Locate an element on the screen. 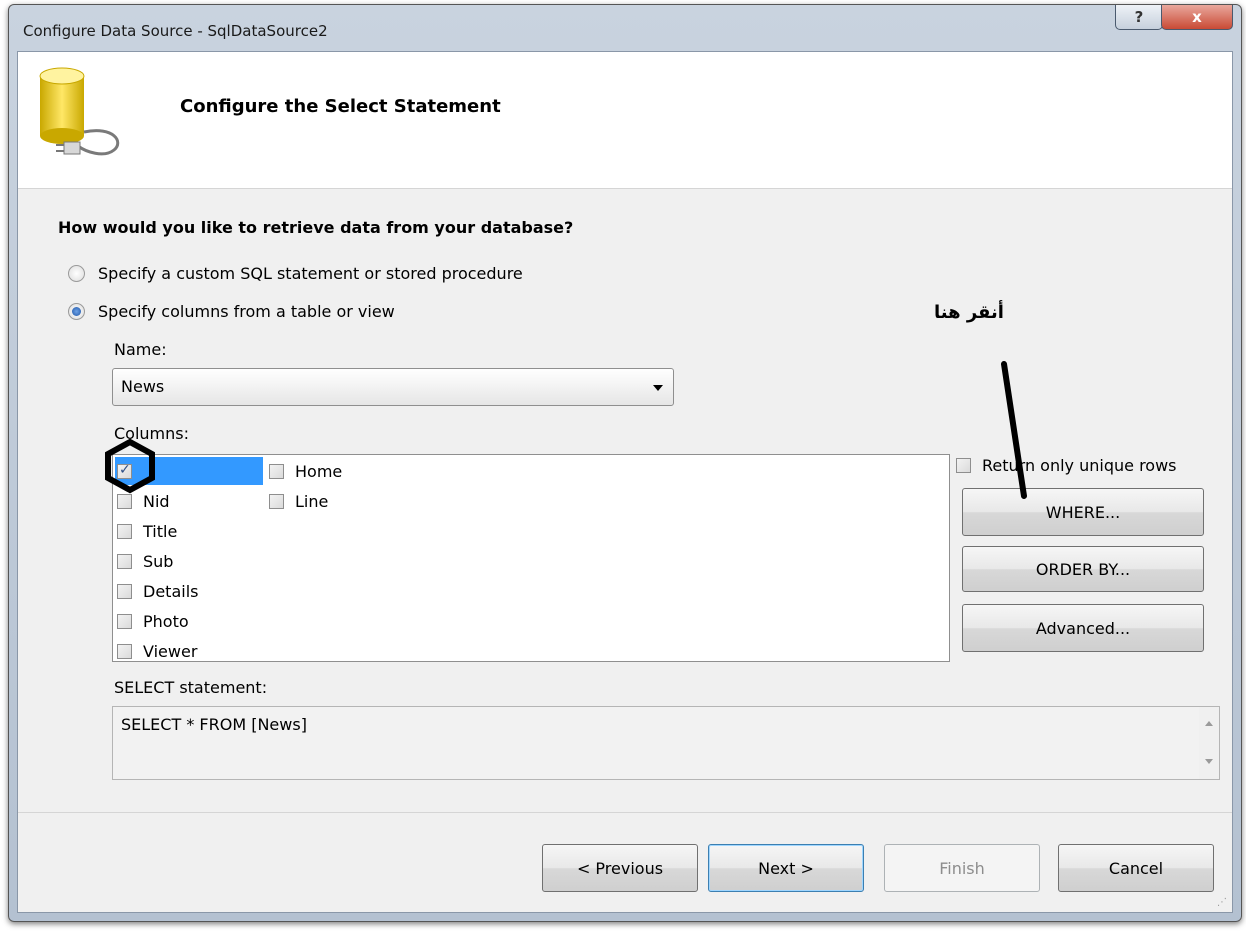 This screenshot has height=940, width=1246. column-item-sub: Sub is located at coordinates (145, 561).